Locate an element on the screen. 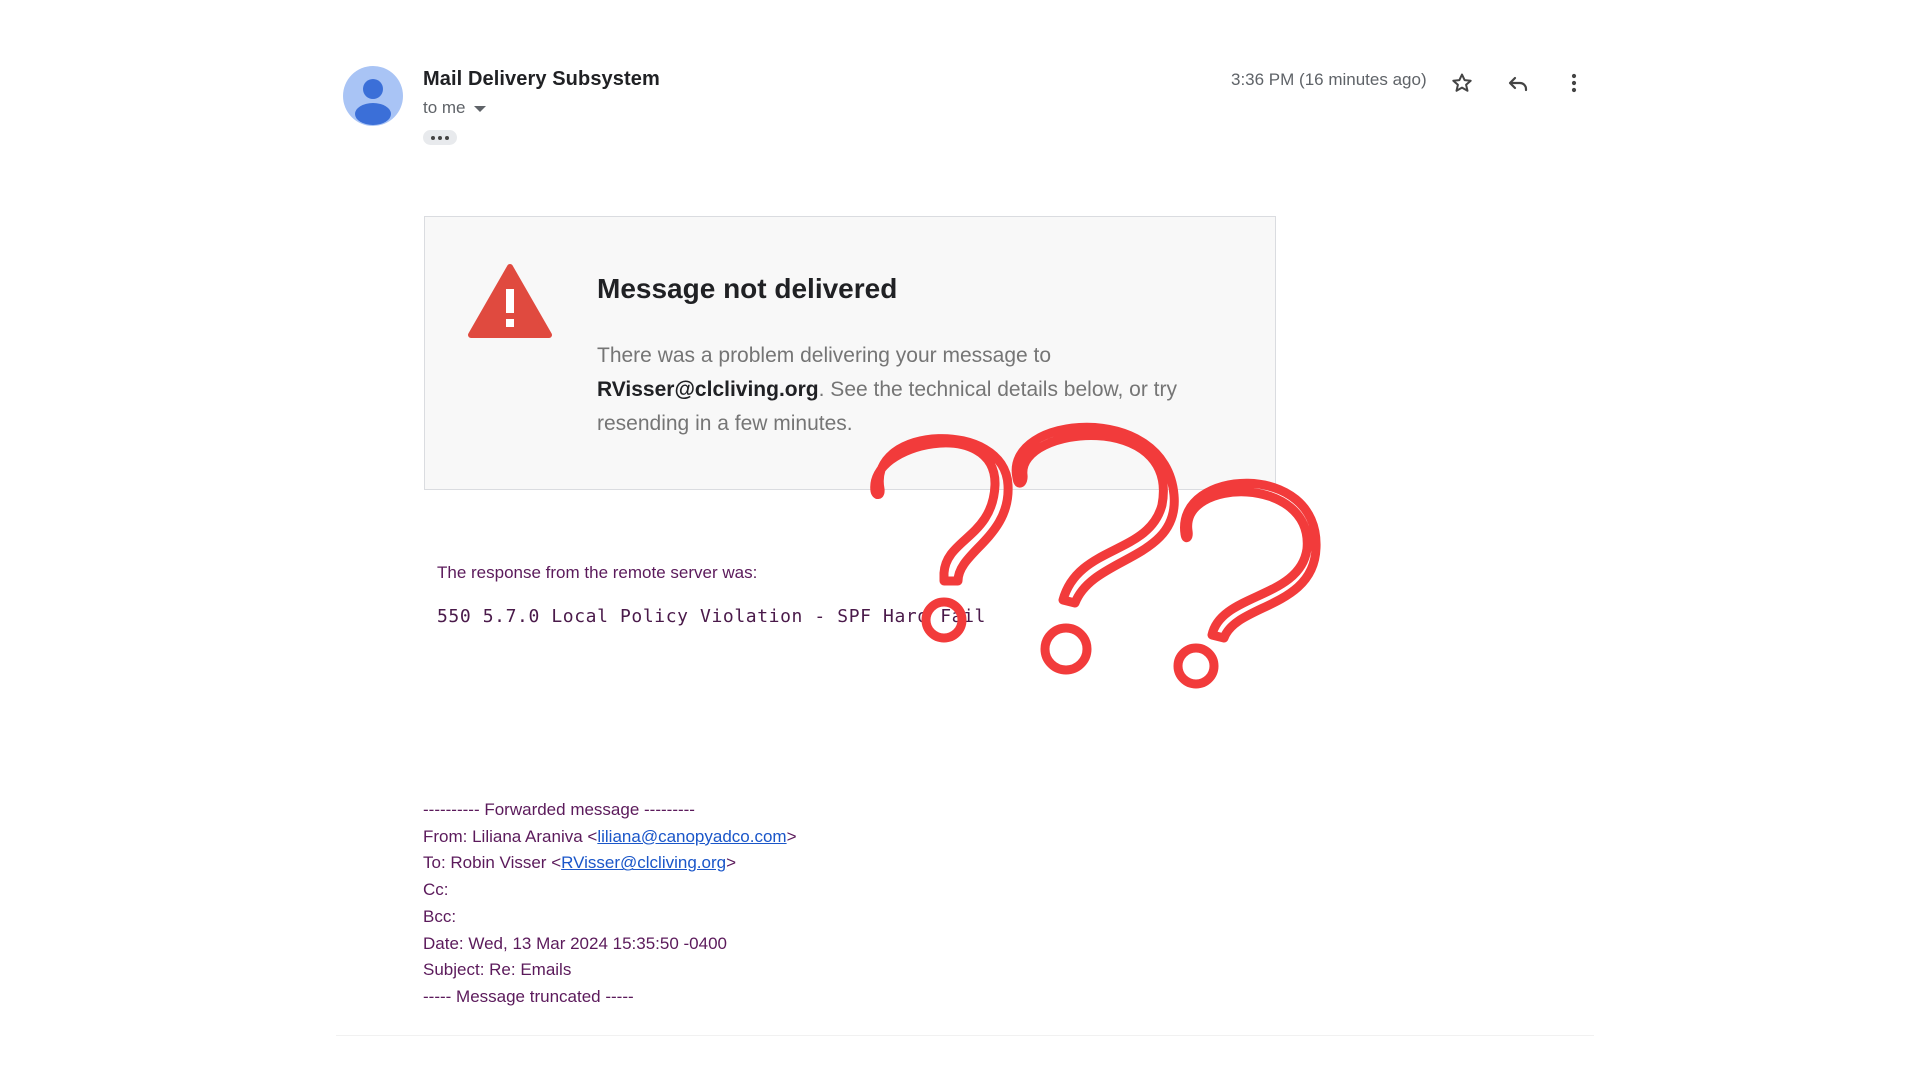 The image size is (1920, 1080). from-prefix: From: Liliana Araniva < is located at coordinates (510, 836).